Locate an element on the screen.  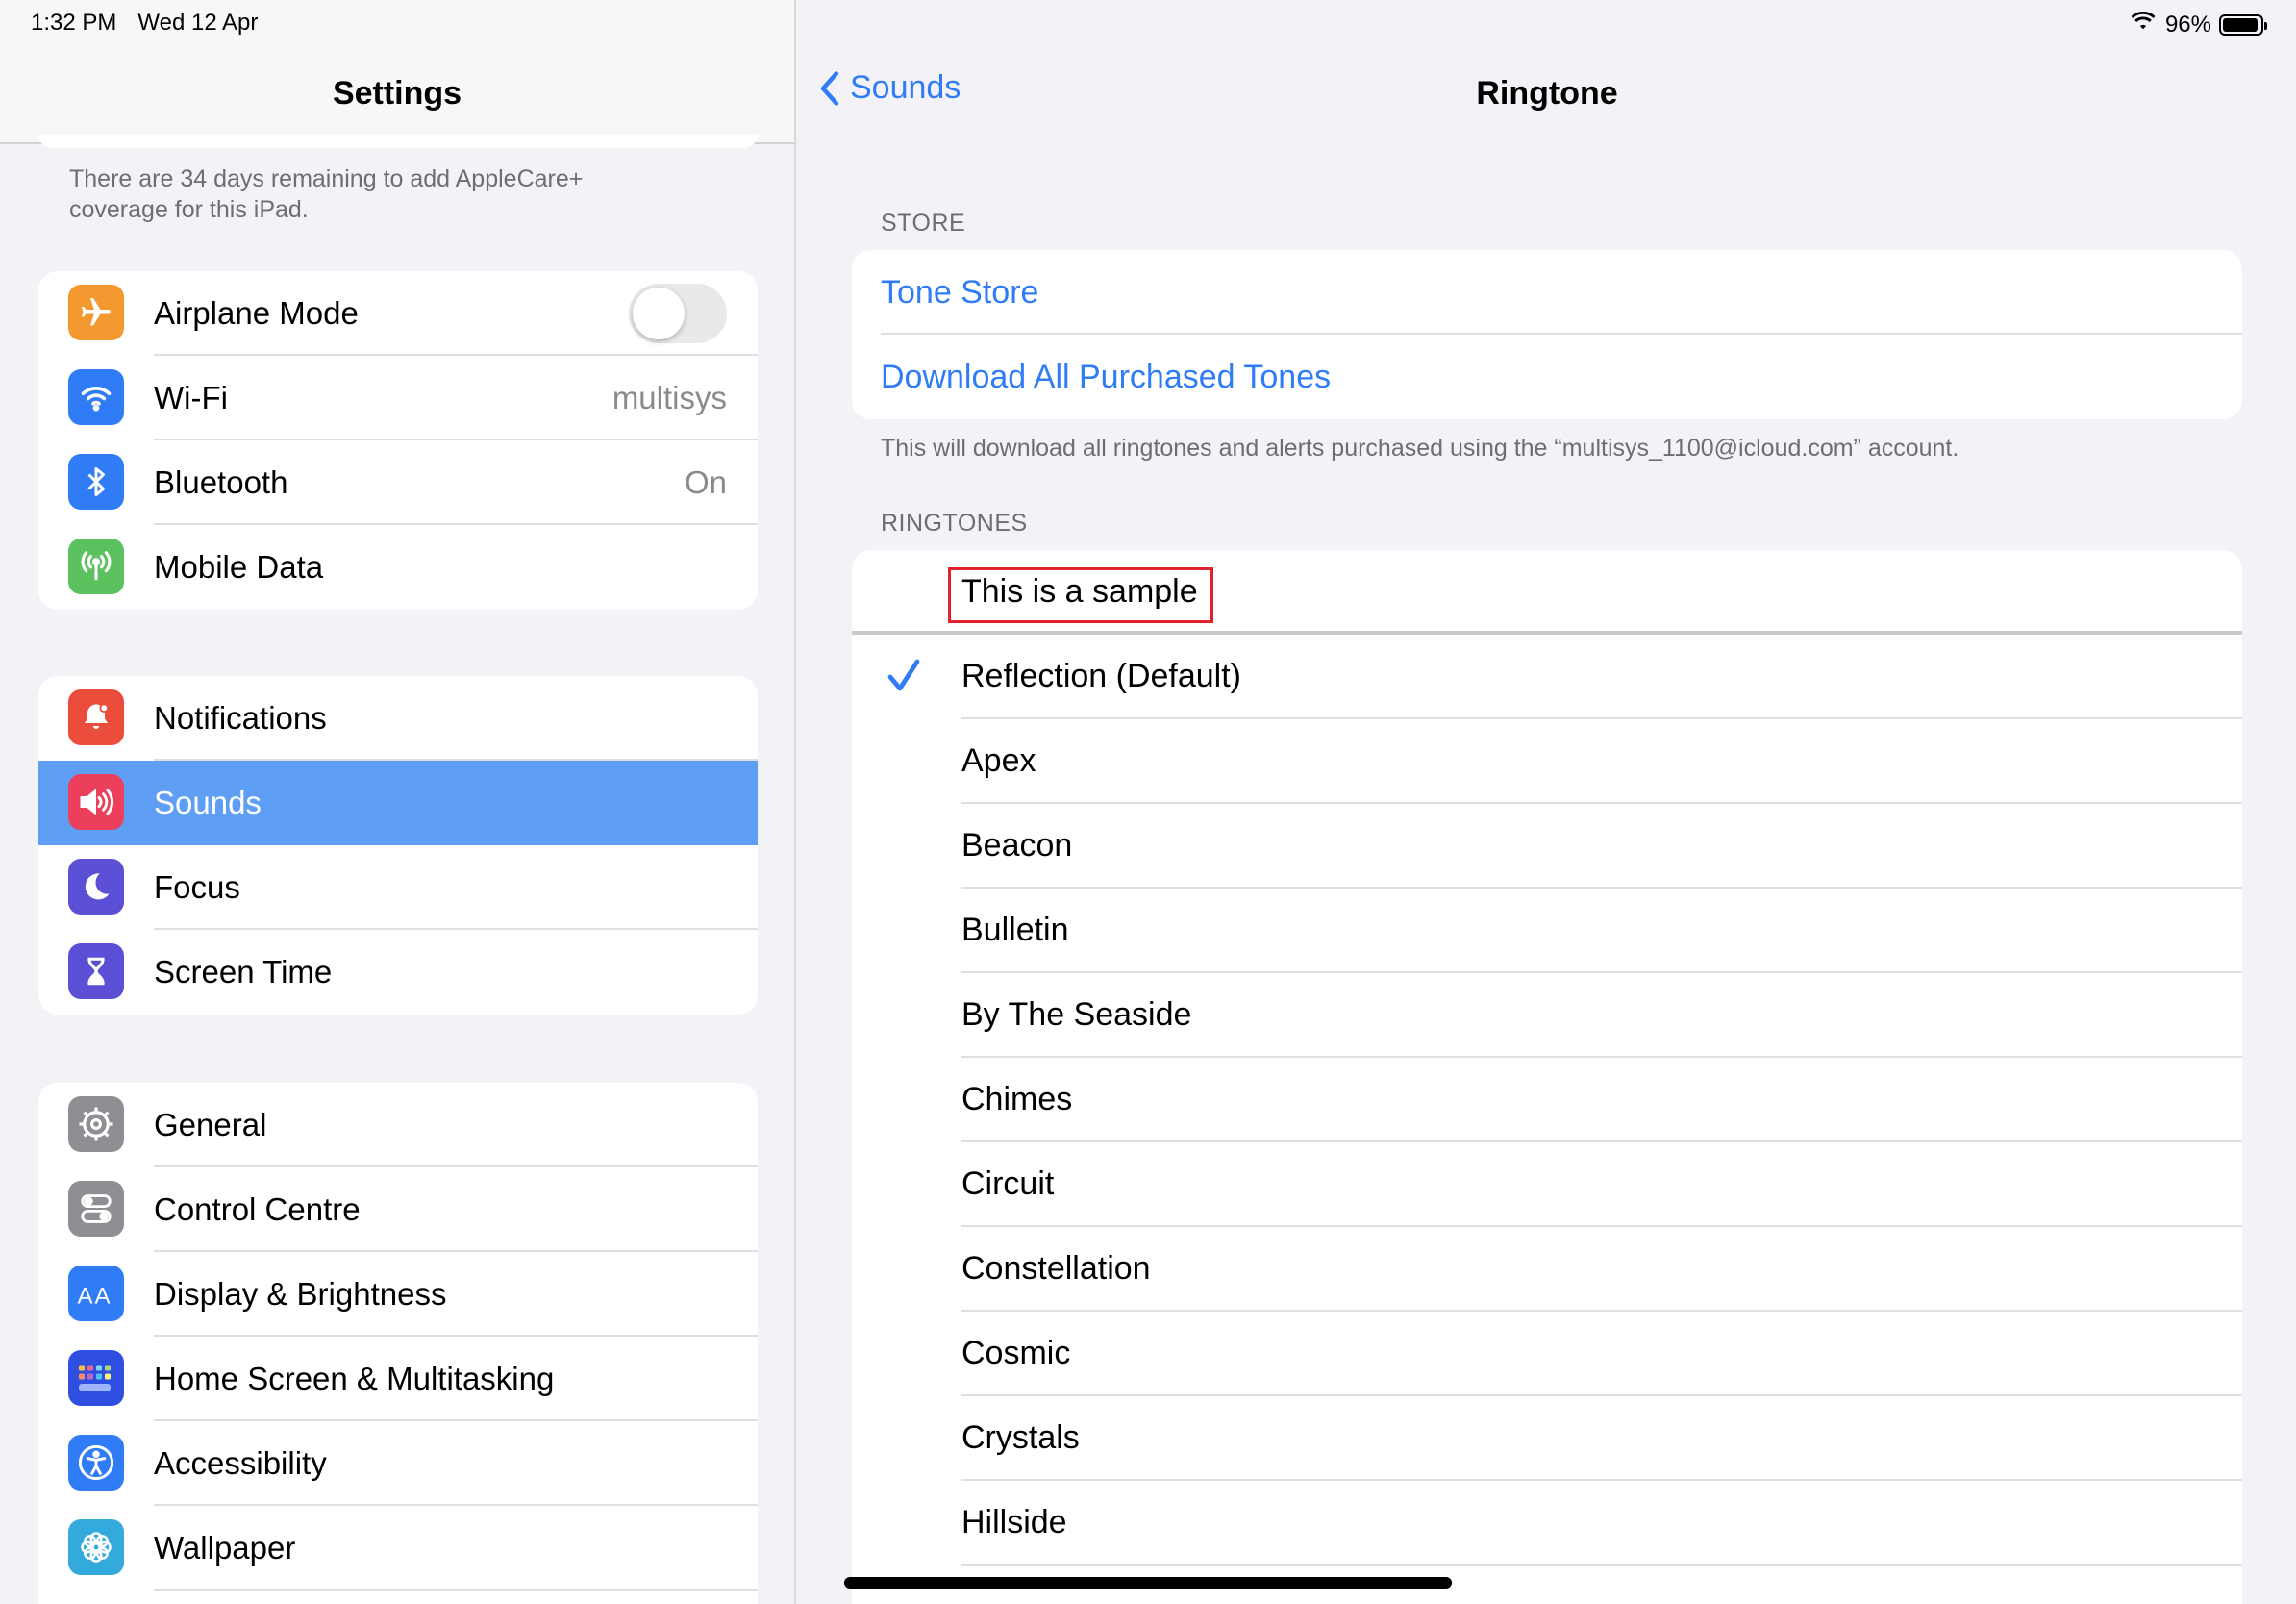
list-item: Circuit is located at coordinates (1547, 1184).